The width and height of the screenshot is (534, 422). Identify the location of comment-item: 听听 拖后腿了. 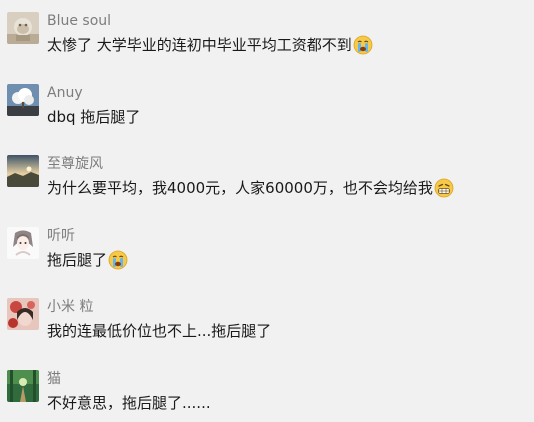
(267, 257).